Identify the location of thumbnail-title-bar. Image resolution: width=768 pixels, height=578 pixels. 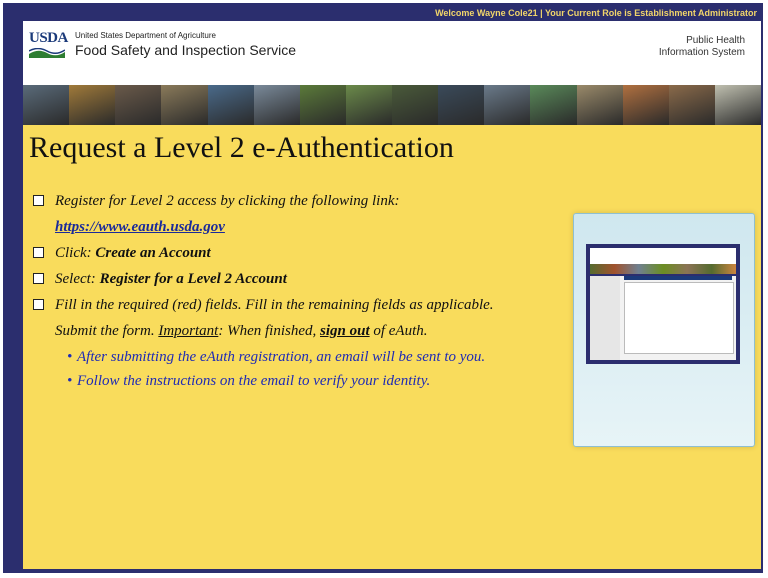
(678, 278).